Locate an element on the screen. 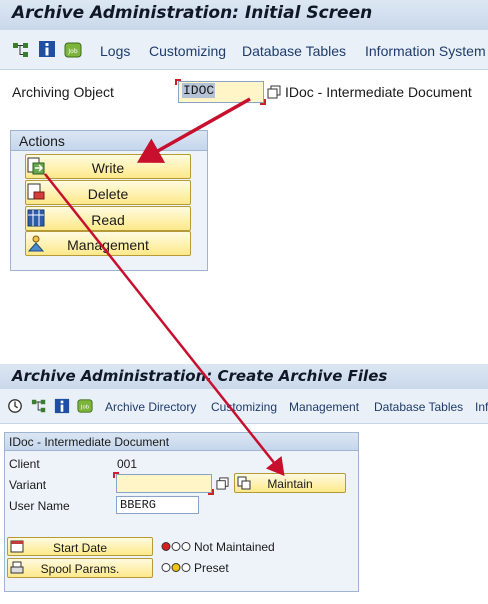 The width and height of the screenshot is (488, 604). read-button: Read is located at coordinates (108, 218).